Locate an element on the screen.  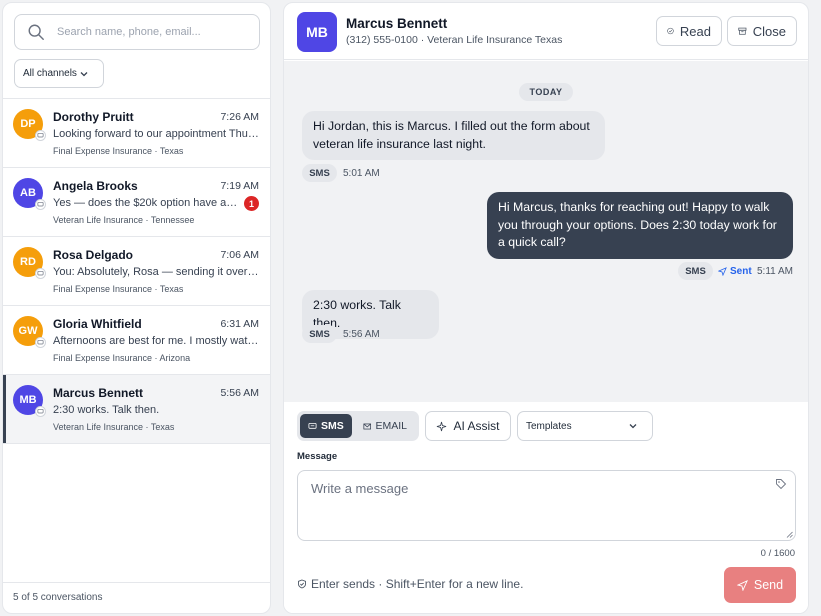
message-field is located at coordinates (546, 505).